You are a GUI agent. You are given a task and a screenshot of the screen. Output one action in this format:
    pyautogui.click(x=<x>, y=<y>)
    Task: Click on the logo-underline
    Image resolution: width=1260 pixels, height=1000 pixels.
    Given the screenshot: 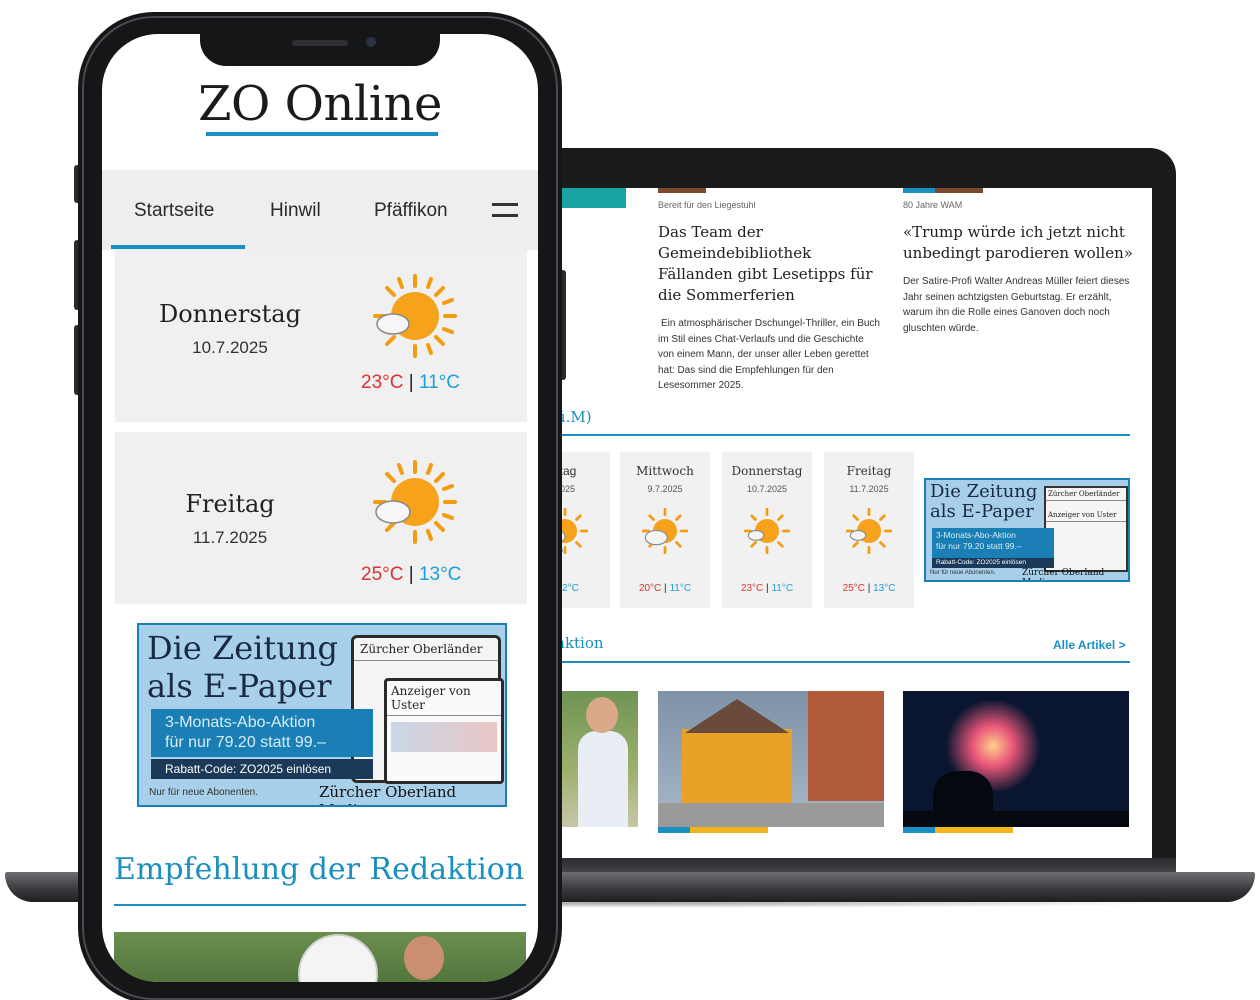 What is the action you would take?
    pyautogui.click(x=322, y=134)
    